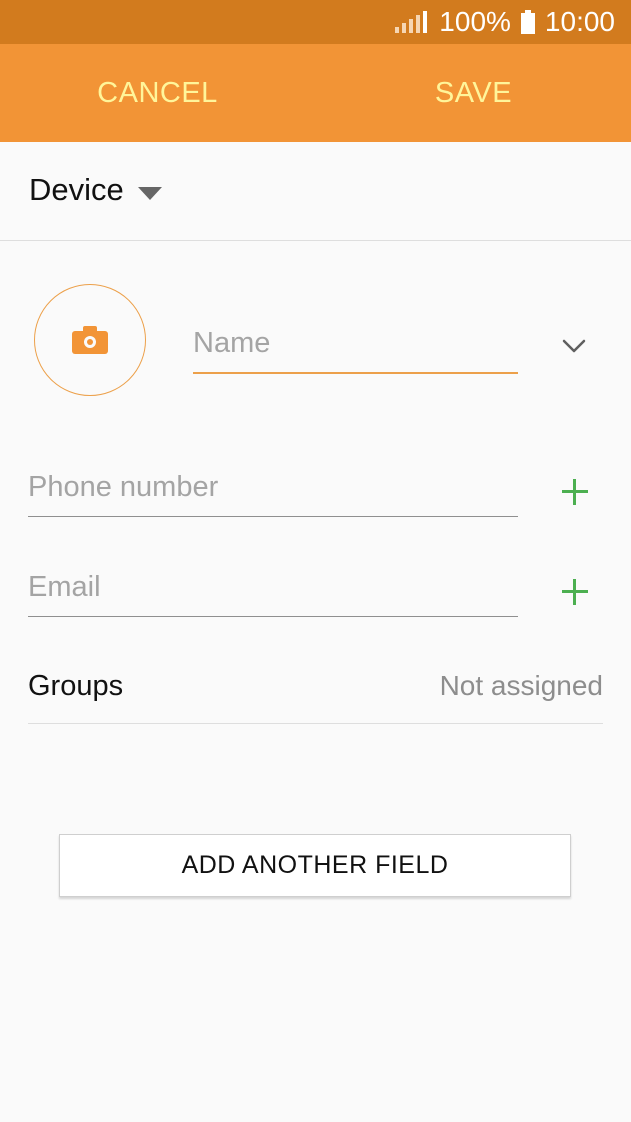  Describe the element at coordinates (315, 22) in the screenshot. I see `status-bar: 100% 10:00` at that location.